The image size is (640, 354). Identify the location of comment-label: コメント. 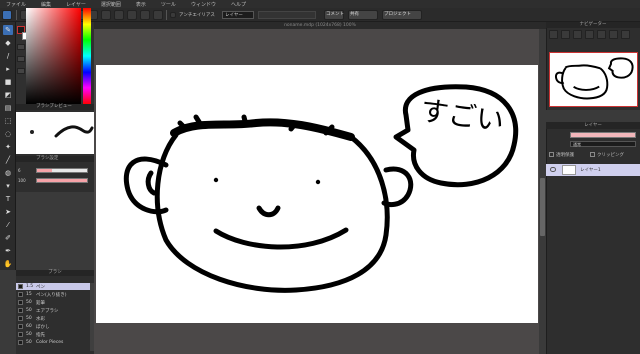
(335, 14).